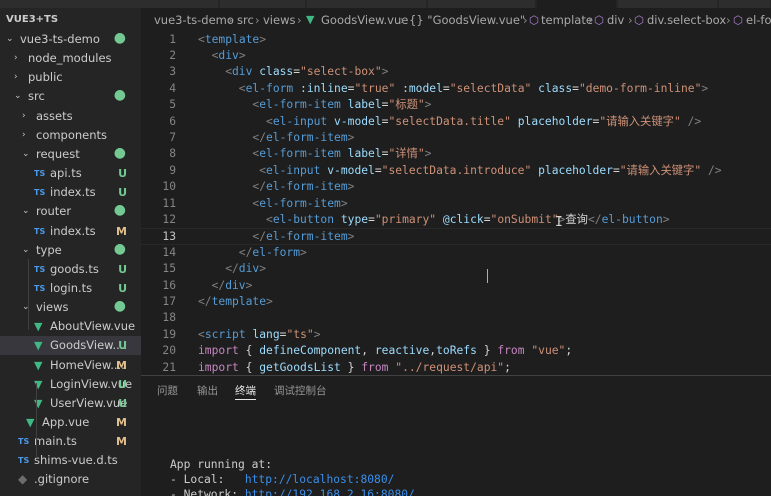 The height and width of the screenshot is (496, 771). I want to click on tree-item: › components, so click(70, 135).